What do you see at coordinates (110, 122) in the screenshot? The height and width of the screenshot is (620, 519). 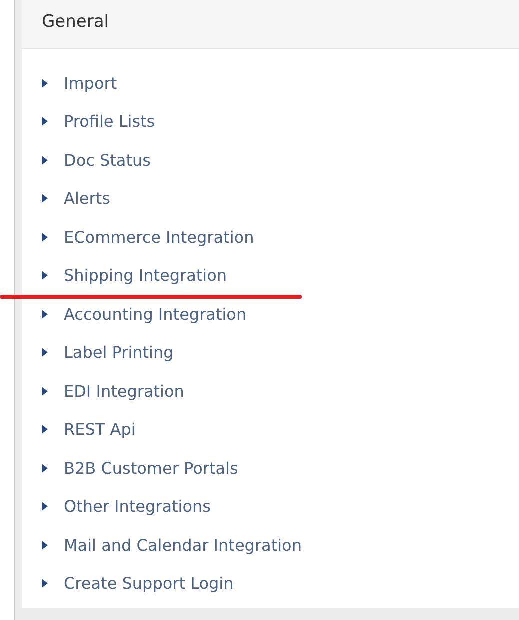 I see `menu-link: Profile Lists` at bounding box center [110, 122].